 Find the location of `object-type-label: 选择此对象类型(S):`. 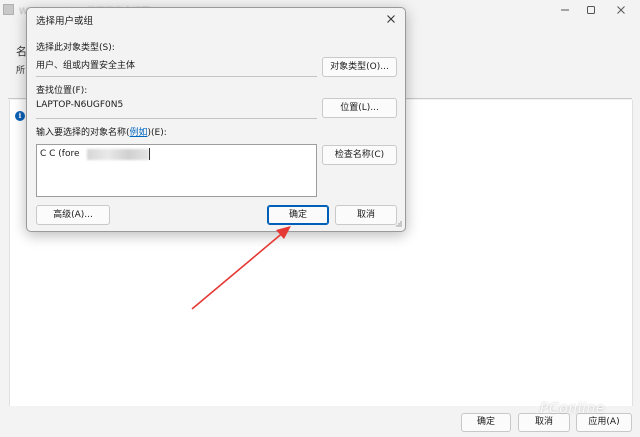

object-type-label: 选择此对象类型(S): is located at coordinates (75, 48).